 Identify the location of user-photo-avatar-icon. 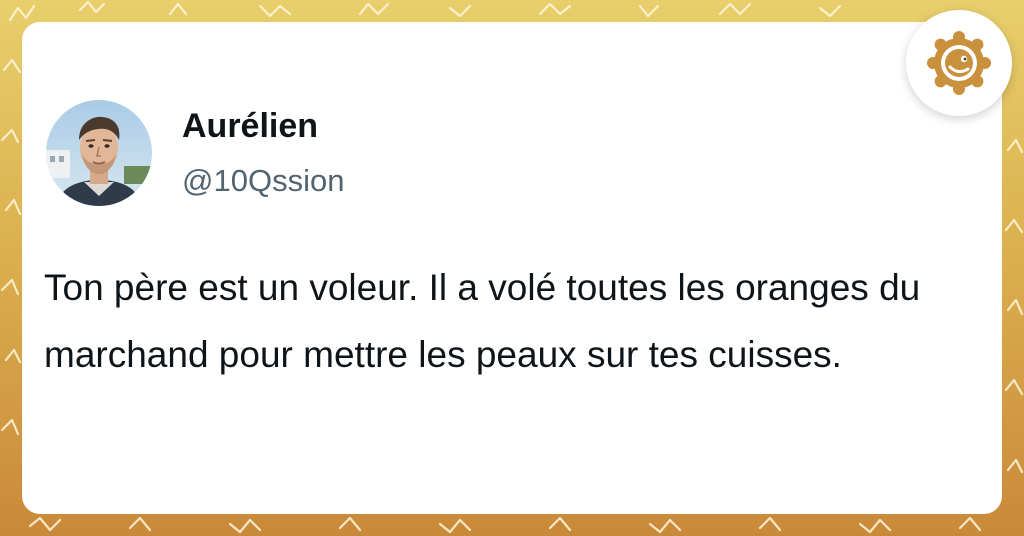
(99, 153).